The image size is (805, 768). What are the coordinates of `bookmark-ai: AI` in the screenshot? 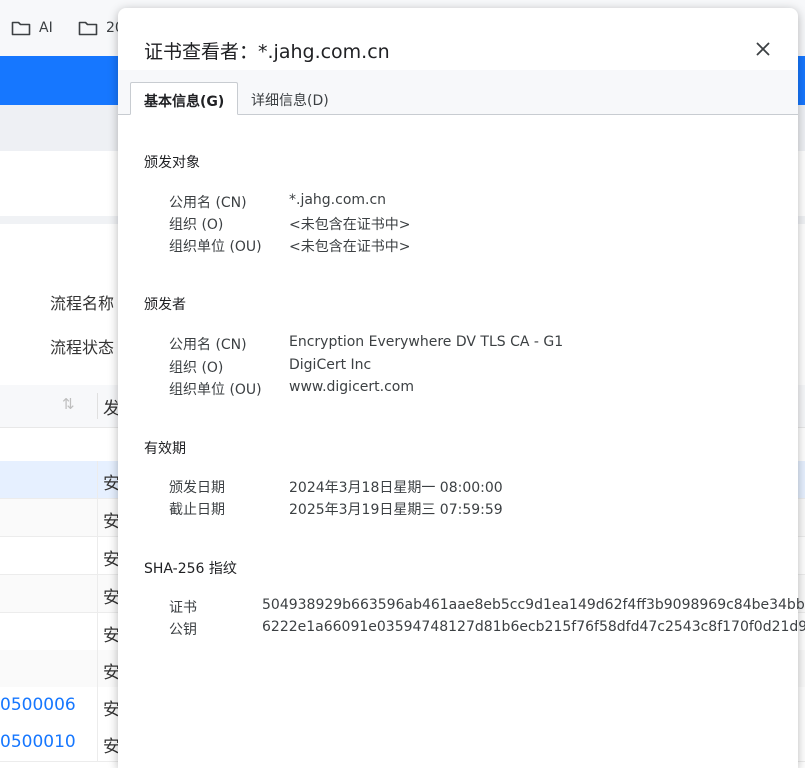 It's located at (32, 28).